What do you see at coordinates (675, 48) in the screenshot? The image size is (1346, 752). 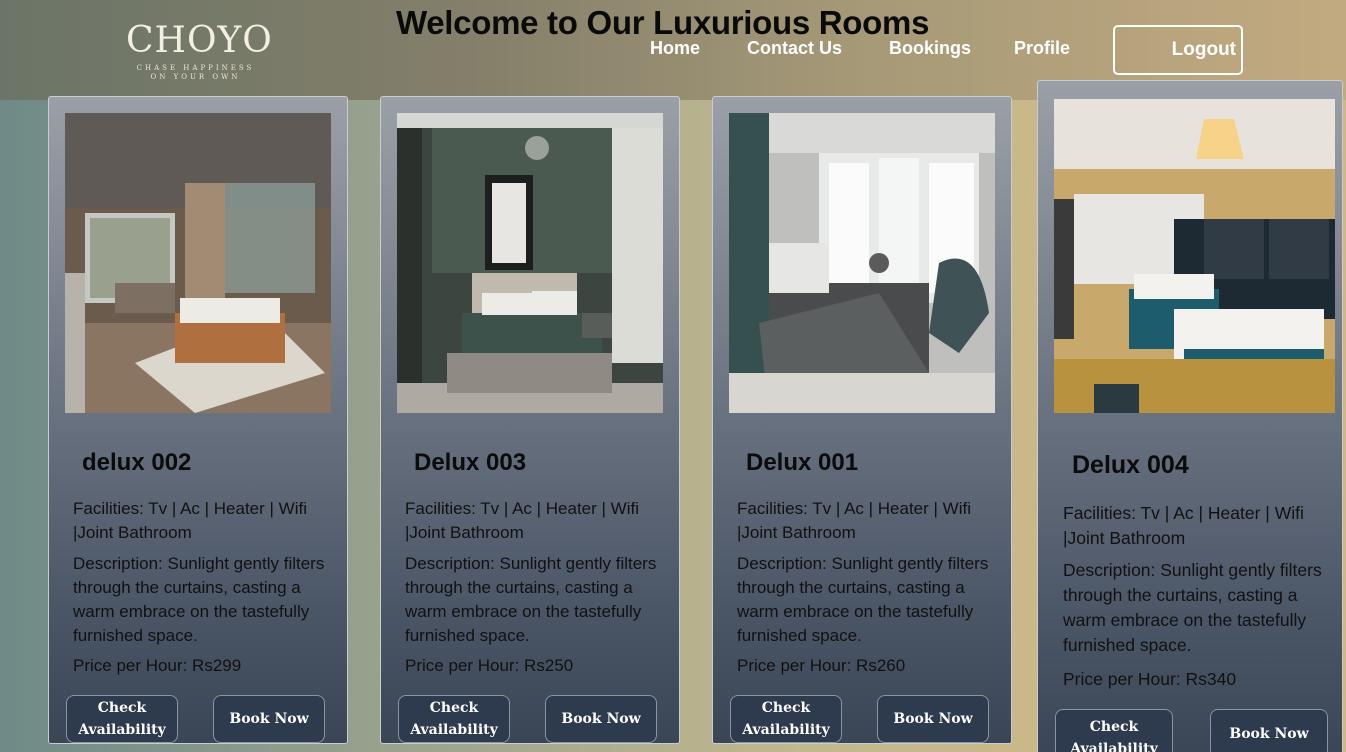 I see `nav-home-link: Home` at bounding box center [675, 48].